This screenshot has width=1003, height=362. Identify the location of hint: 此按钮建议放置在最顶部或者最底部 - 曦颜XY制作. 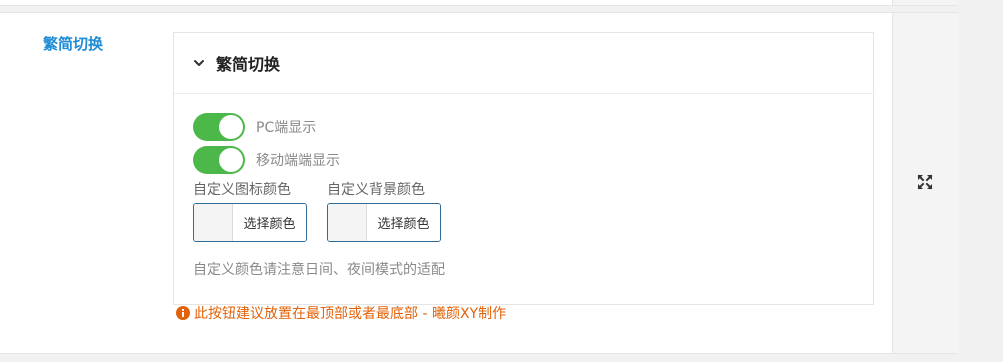
(341, 313).